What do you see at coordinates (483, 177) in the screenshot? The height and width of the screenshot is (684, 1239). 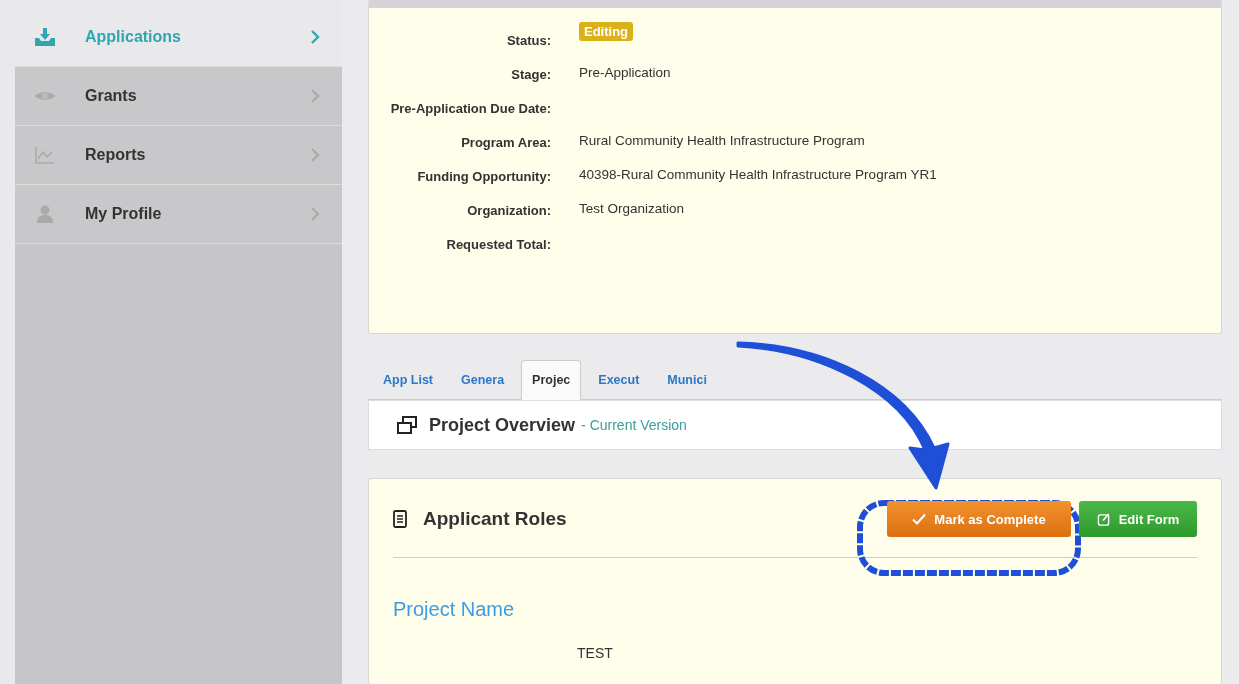 I see `field-label: Funding Opportunity:` at bounding box center [483, 177].